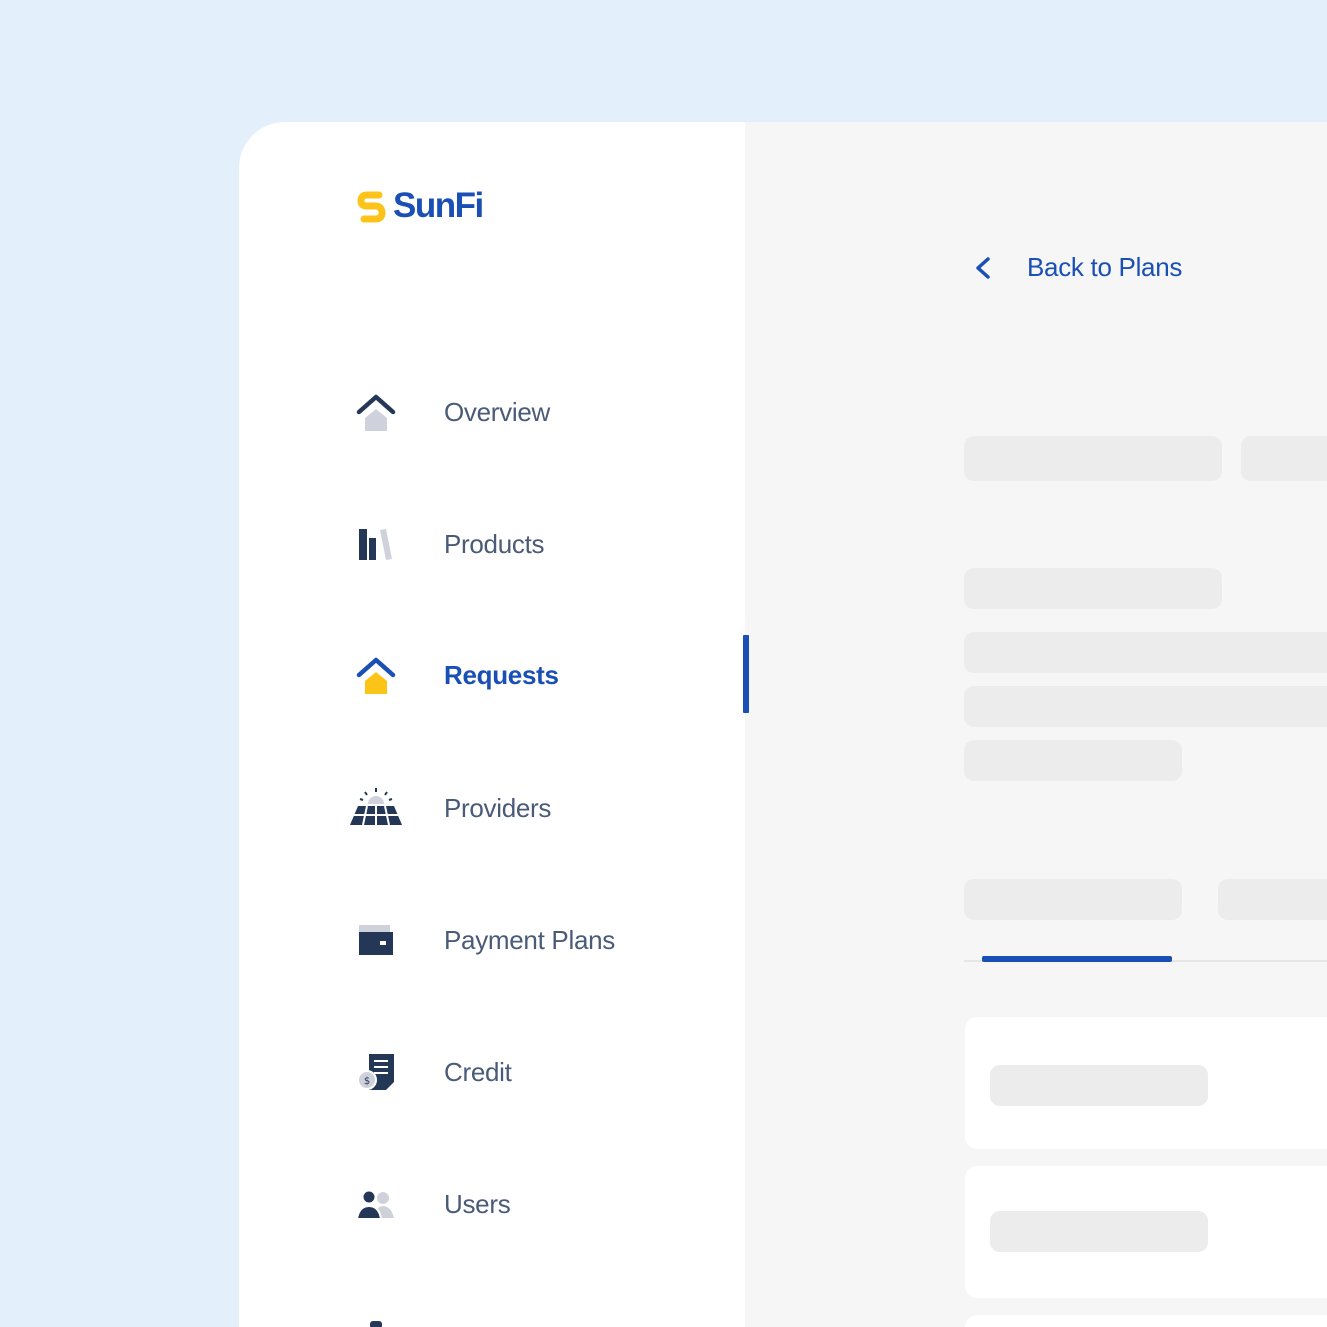  I want to click on sidebar-item-providers: Providers, so click(546, 808).